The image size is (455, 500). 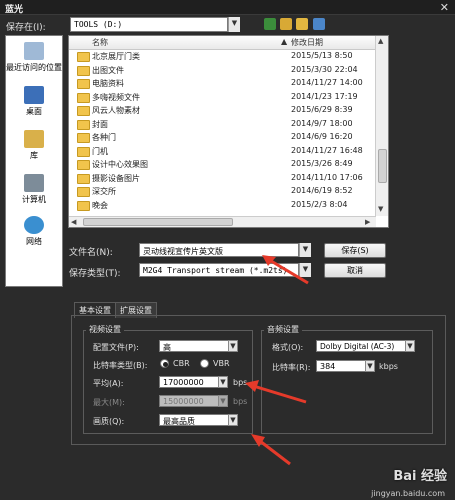 I want to click on watermark-url: jingyan.baidu.com, so click(x=408, y=493).